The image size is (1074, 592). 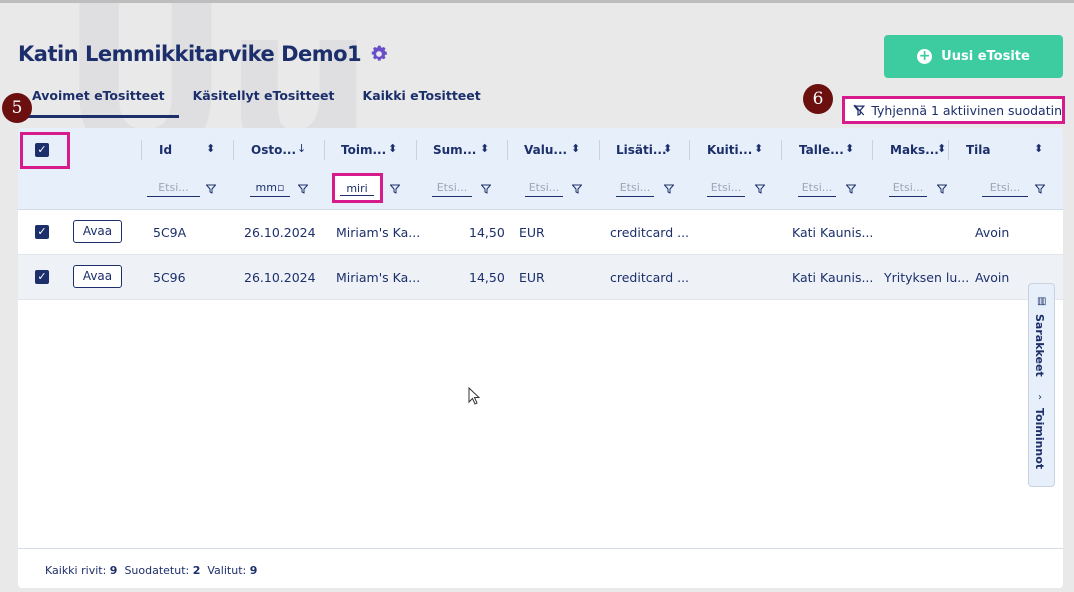 I want to click on row-counts: Kaikki rivit: 9 Suodatetut: 2 Valitut: 9, so click(x=151, y=570).